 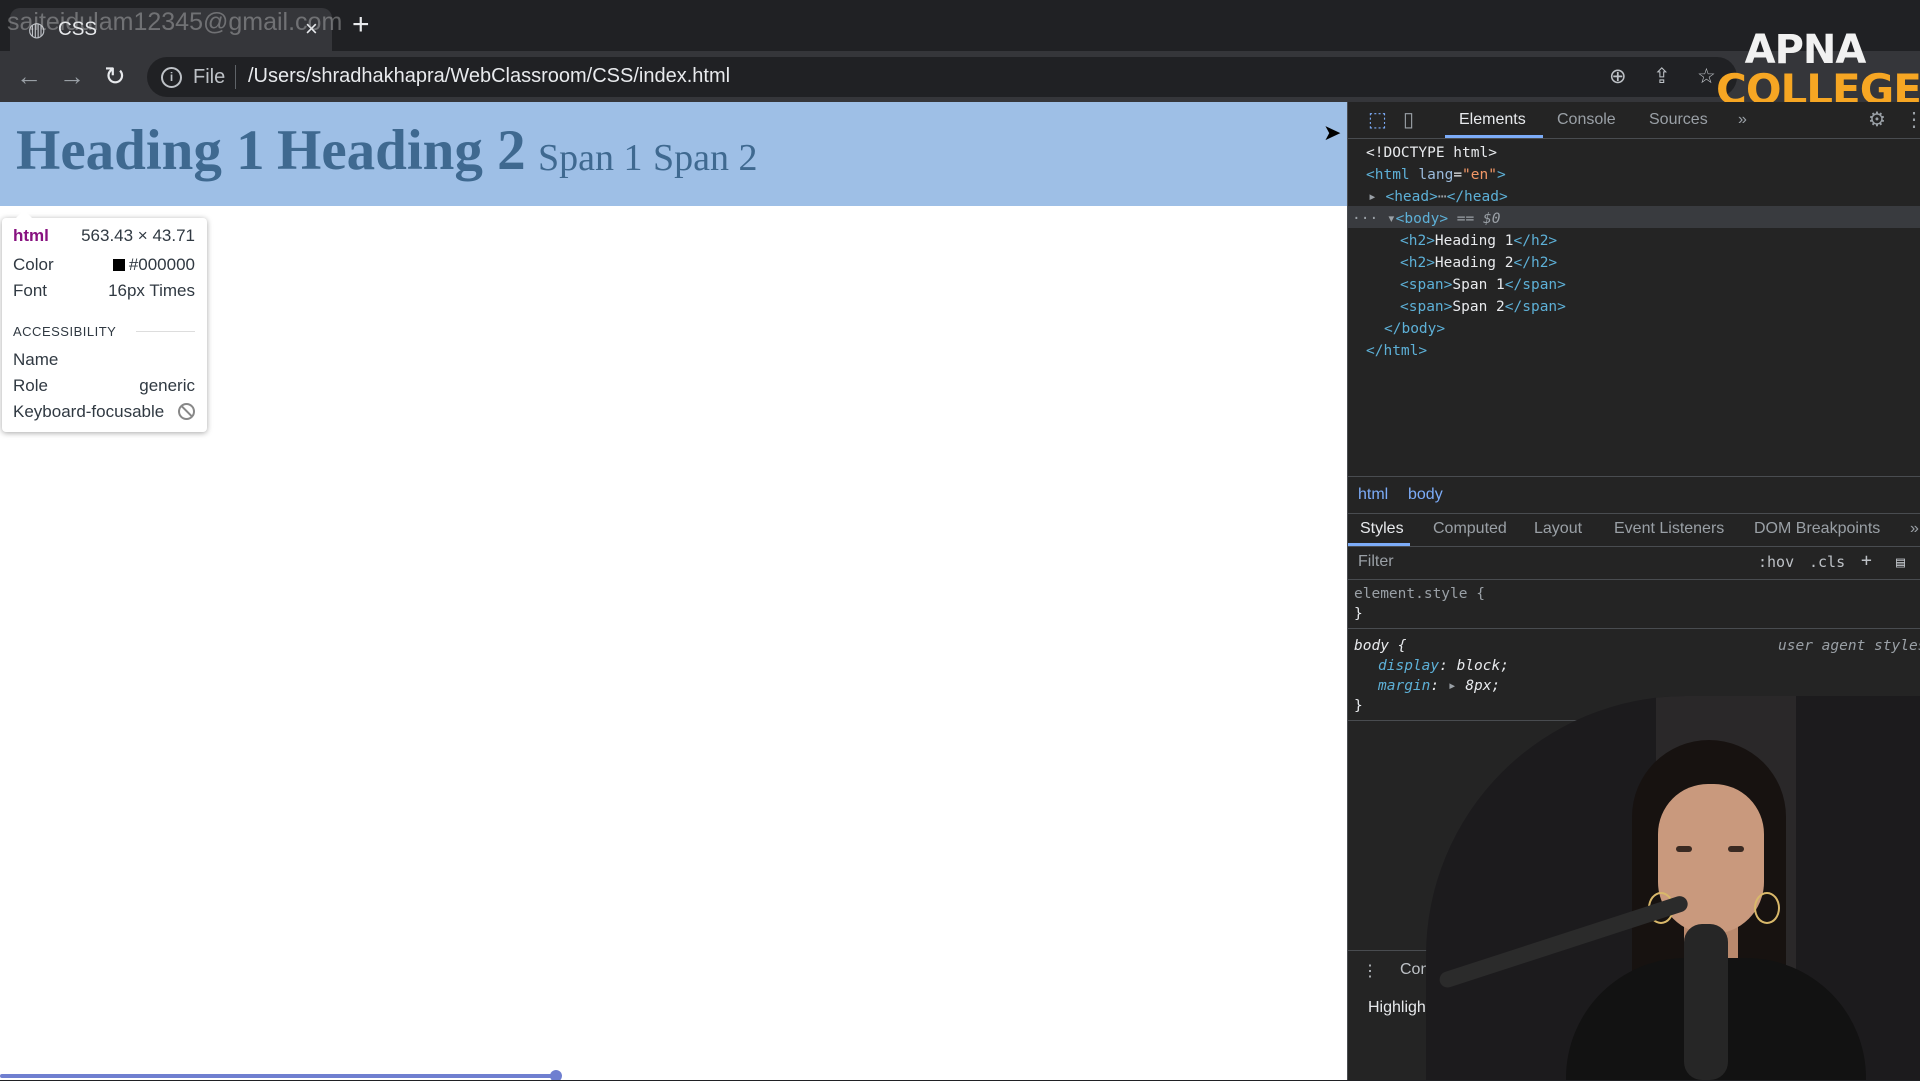 I want to click on cls-button: .cls, so click(x=1827, y=562).